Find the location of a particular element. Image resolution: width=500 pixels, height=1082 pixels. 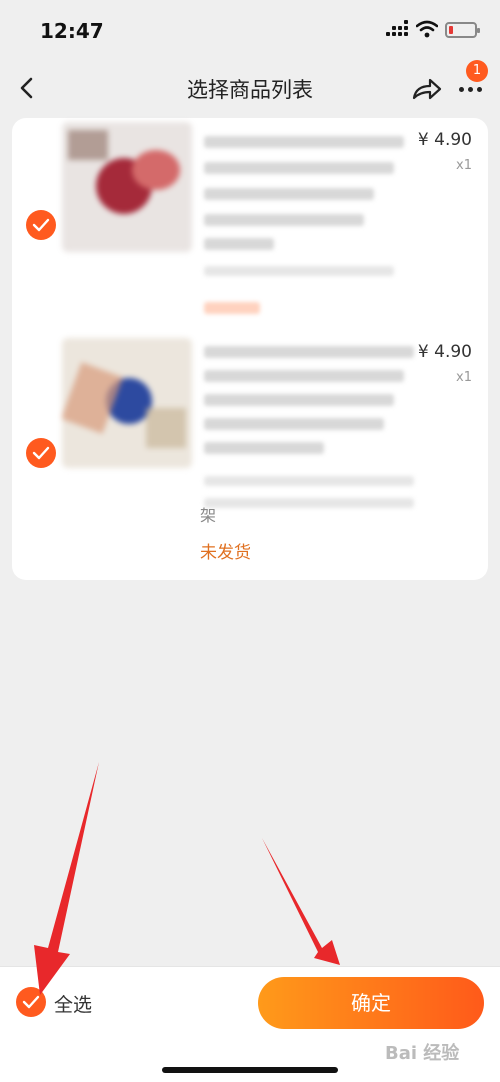

share-icon is located at coordinates (427, 89).